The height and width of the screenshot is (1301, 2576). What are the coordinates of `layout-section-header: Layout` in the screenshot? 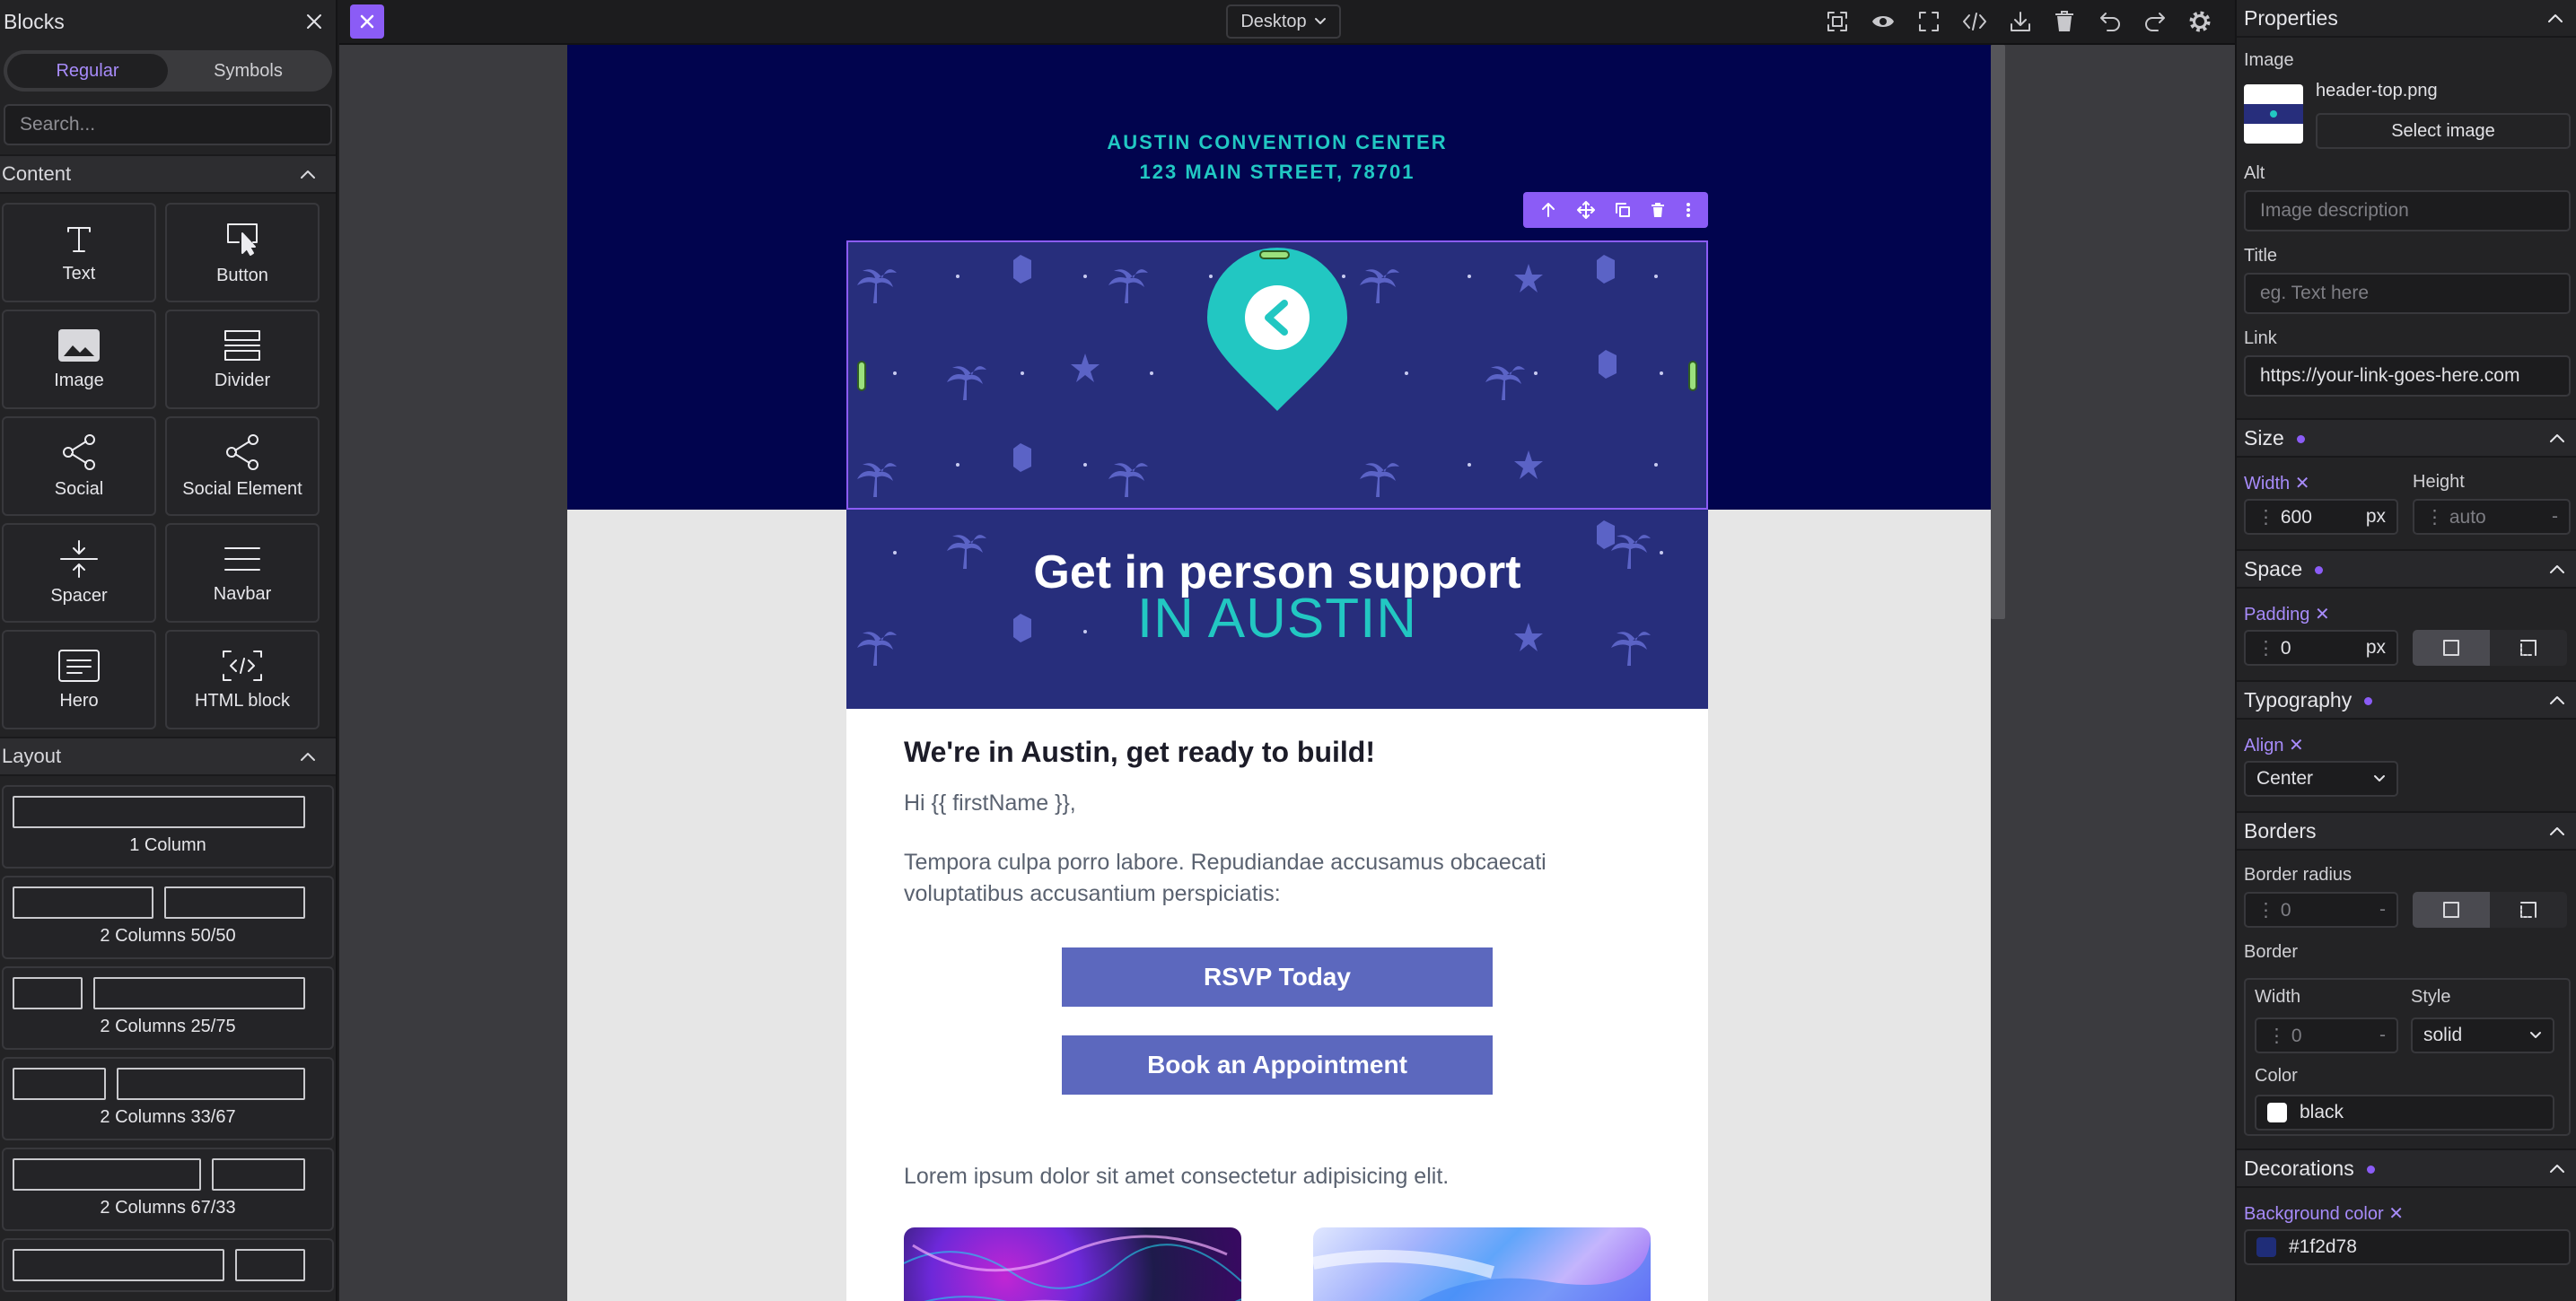 It's located at (168, 756).